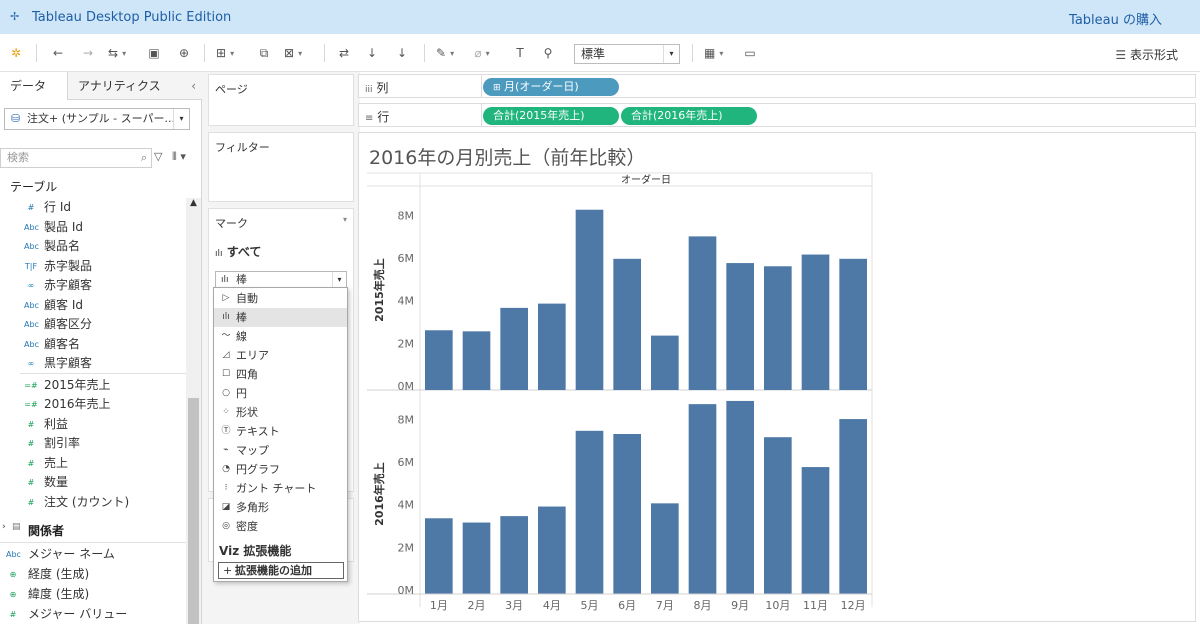 Image resolution: width=1200 pixels, height=624 pixels. Describe the element at coordinates (56, 482) in the screenshot. I see `field-label: 数量` at that location.